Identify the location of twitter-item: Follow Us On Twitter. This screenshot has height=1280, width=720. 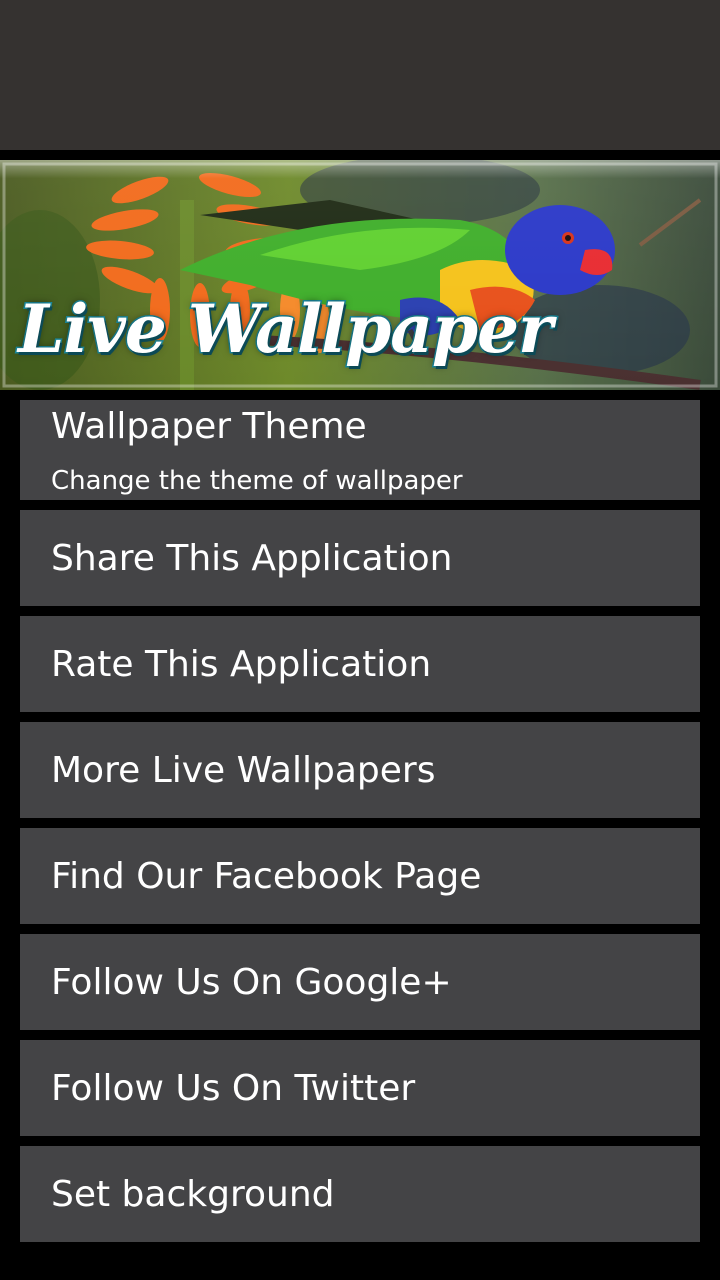
(360, 1088).